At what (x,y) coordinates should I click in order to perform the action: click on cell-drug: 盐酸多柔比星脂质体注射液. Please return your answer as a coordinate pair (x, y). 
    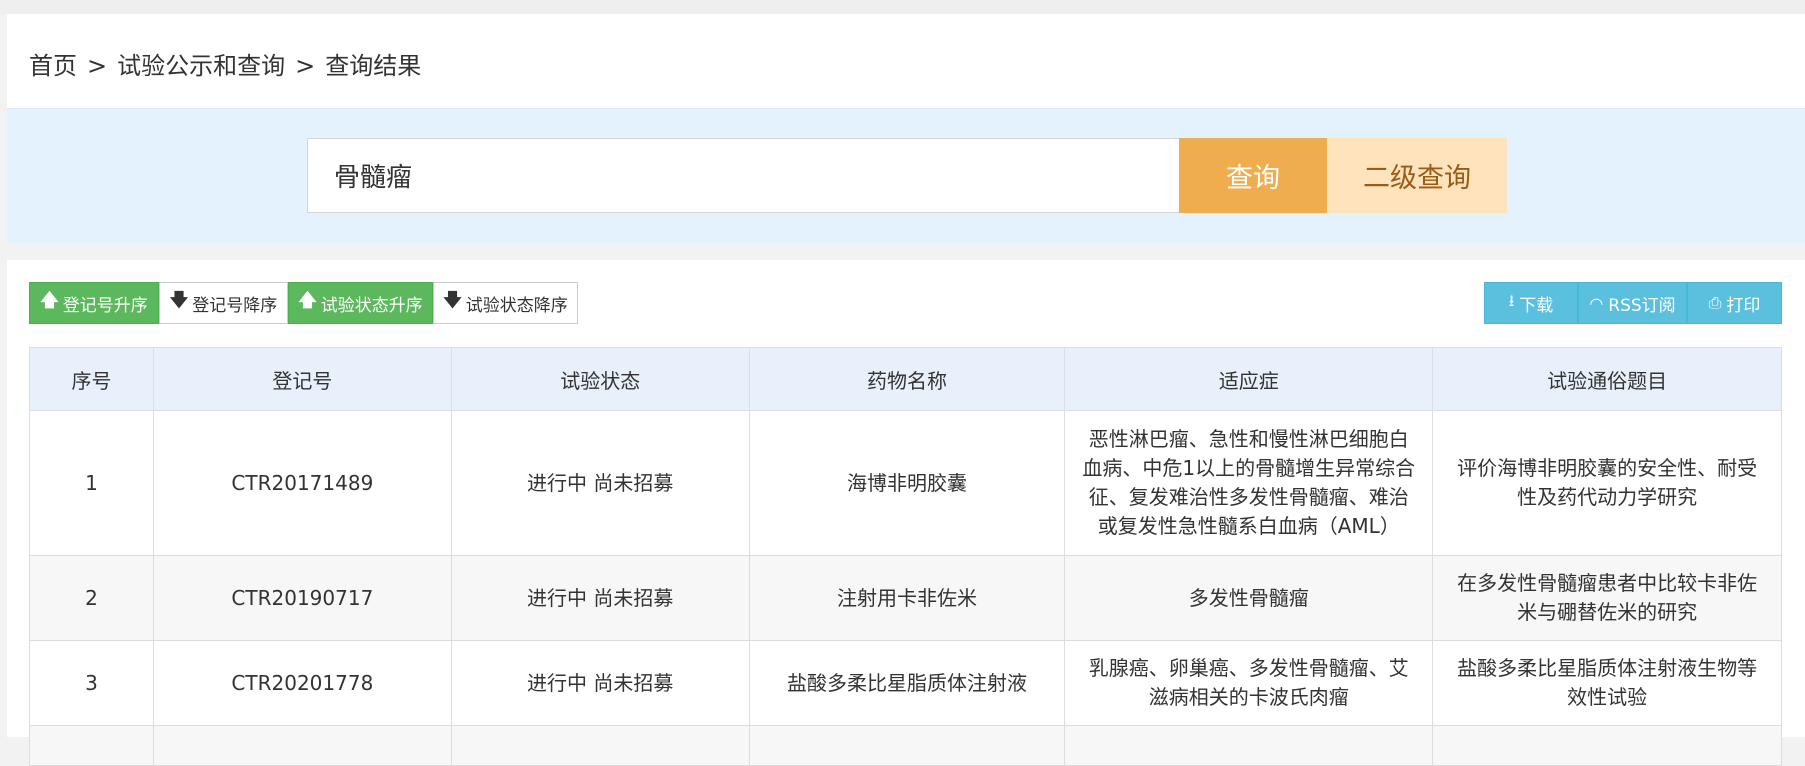
    Looking at the image, I should click on (907, 683).